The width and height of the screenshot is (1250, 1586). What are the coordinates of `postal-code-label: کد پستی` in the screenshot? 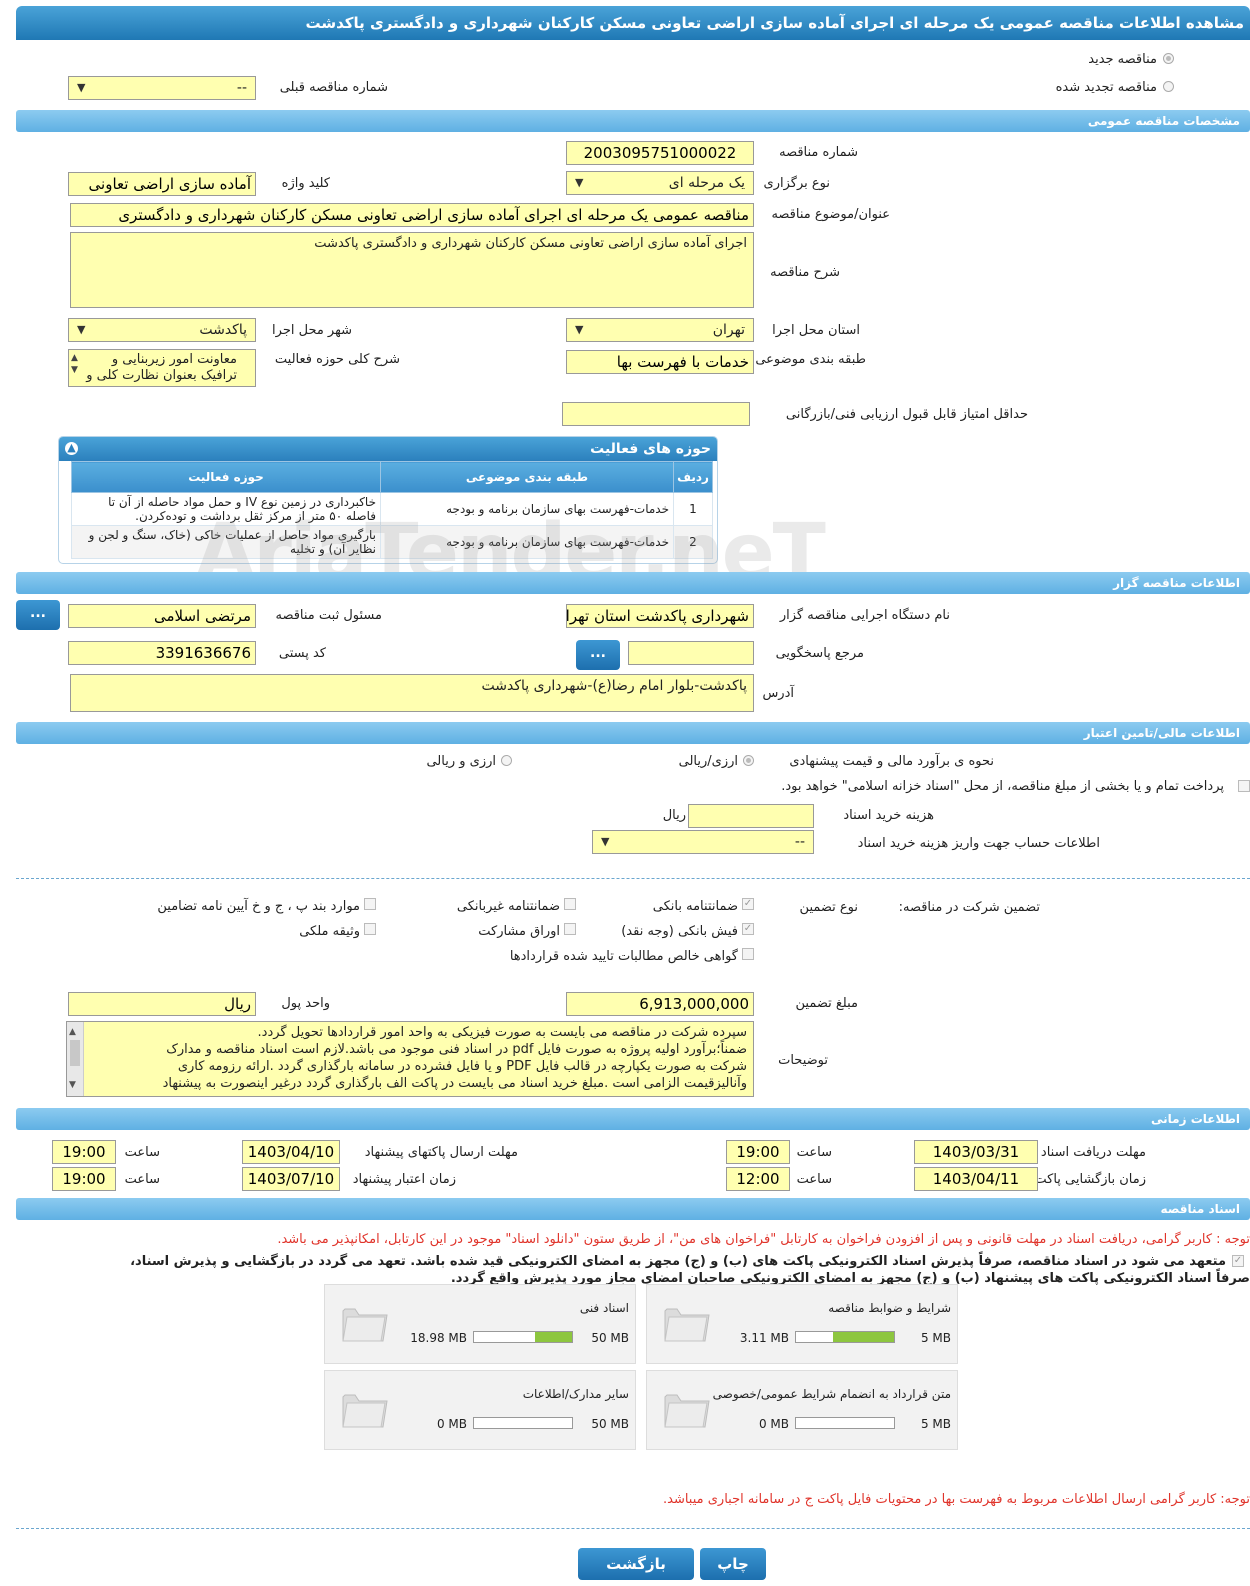 It's located at (302, 653).